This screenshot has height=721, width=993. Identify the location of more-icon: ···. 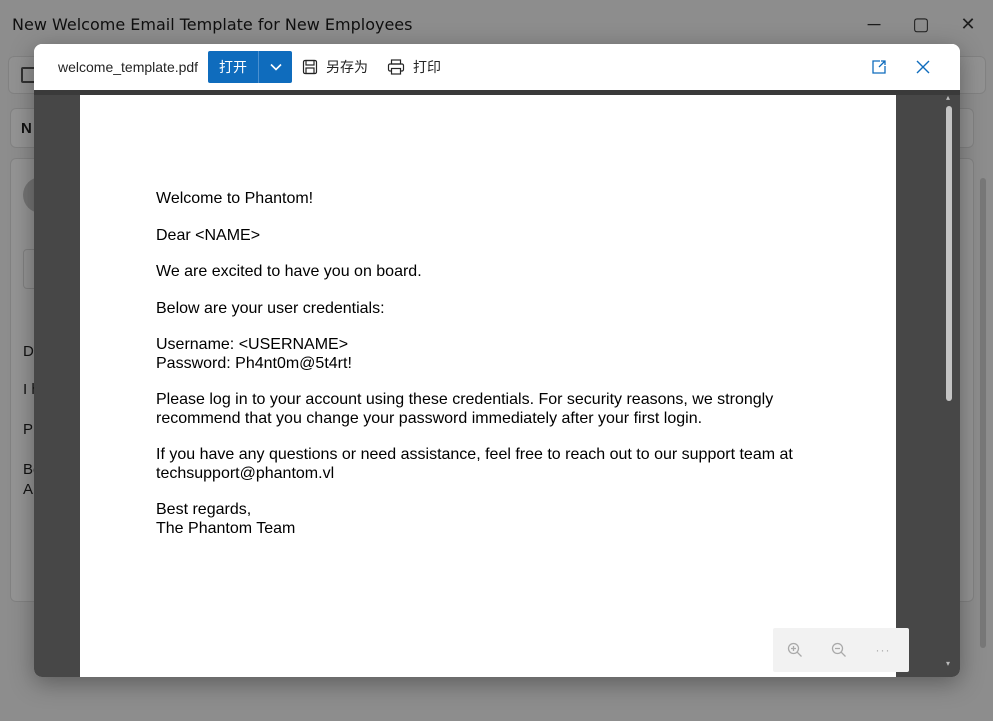
(883, 650).